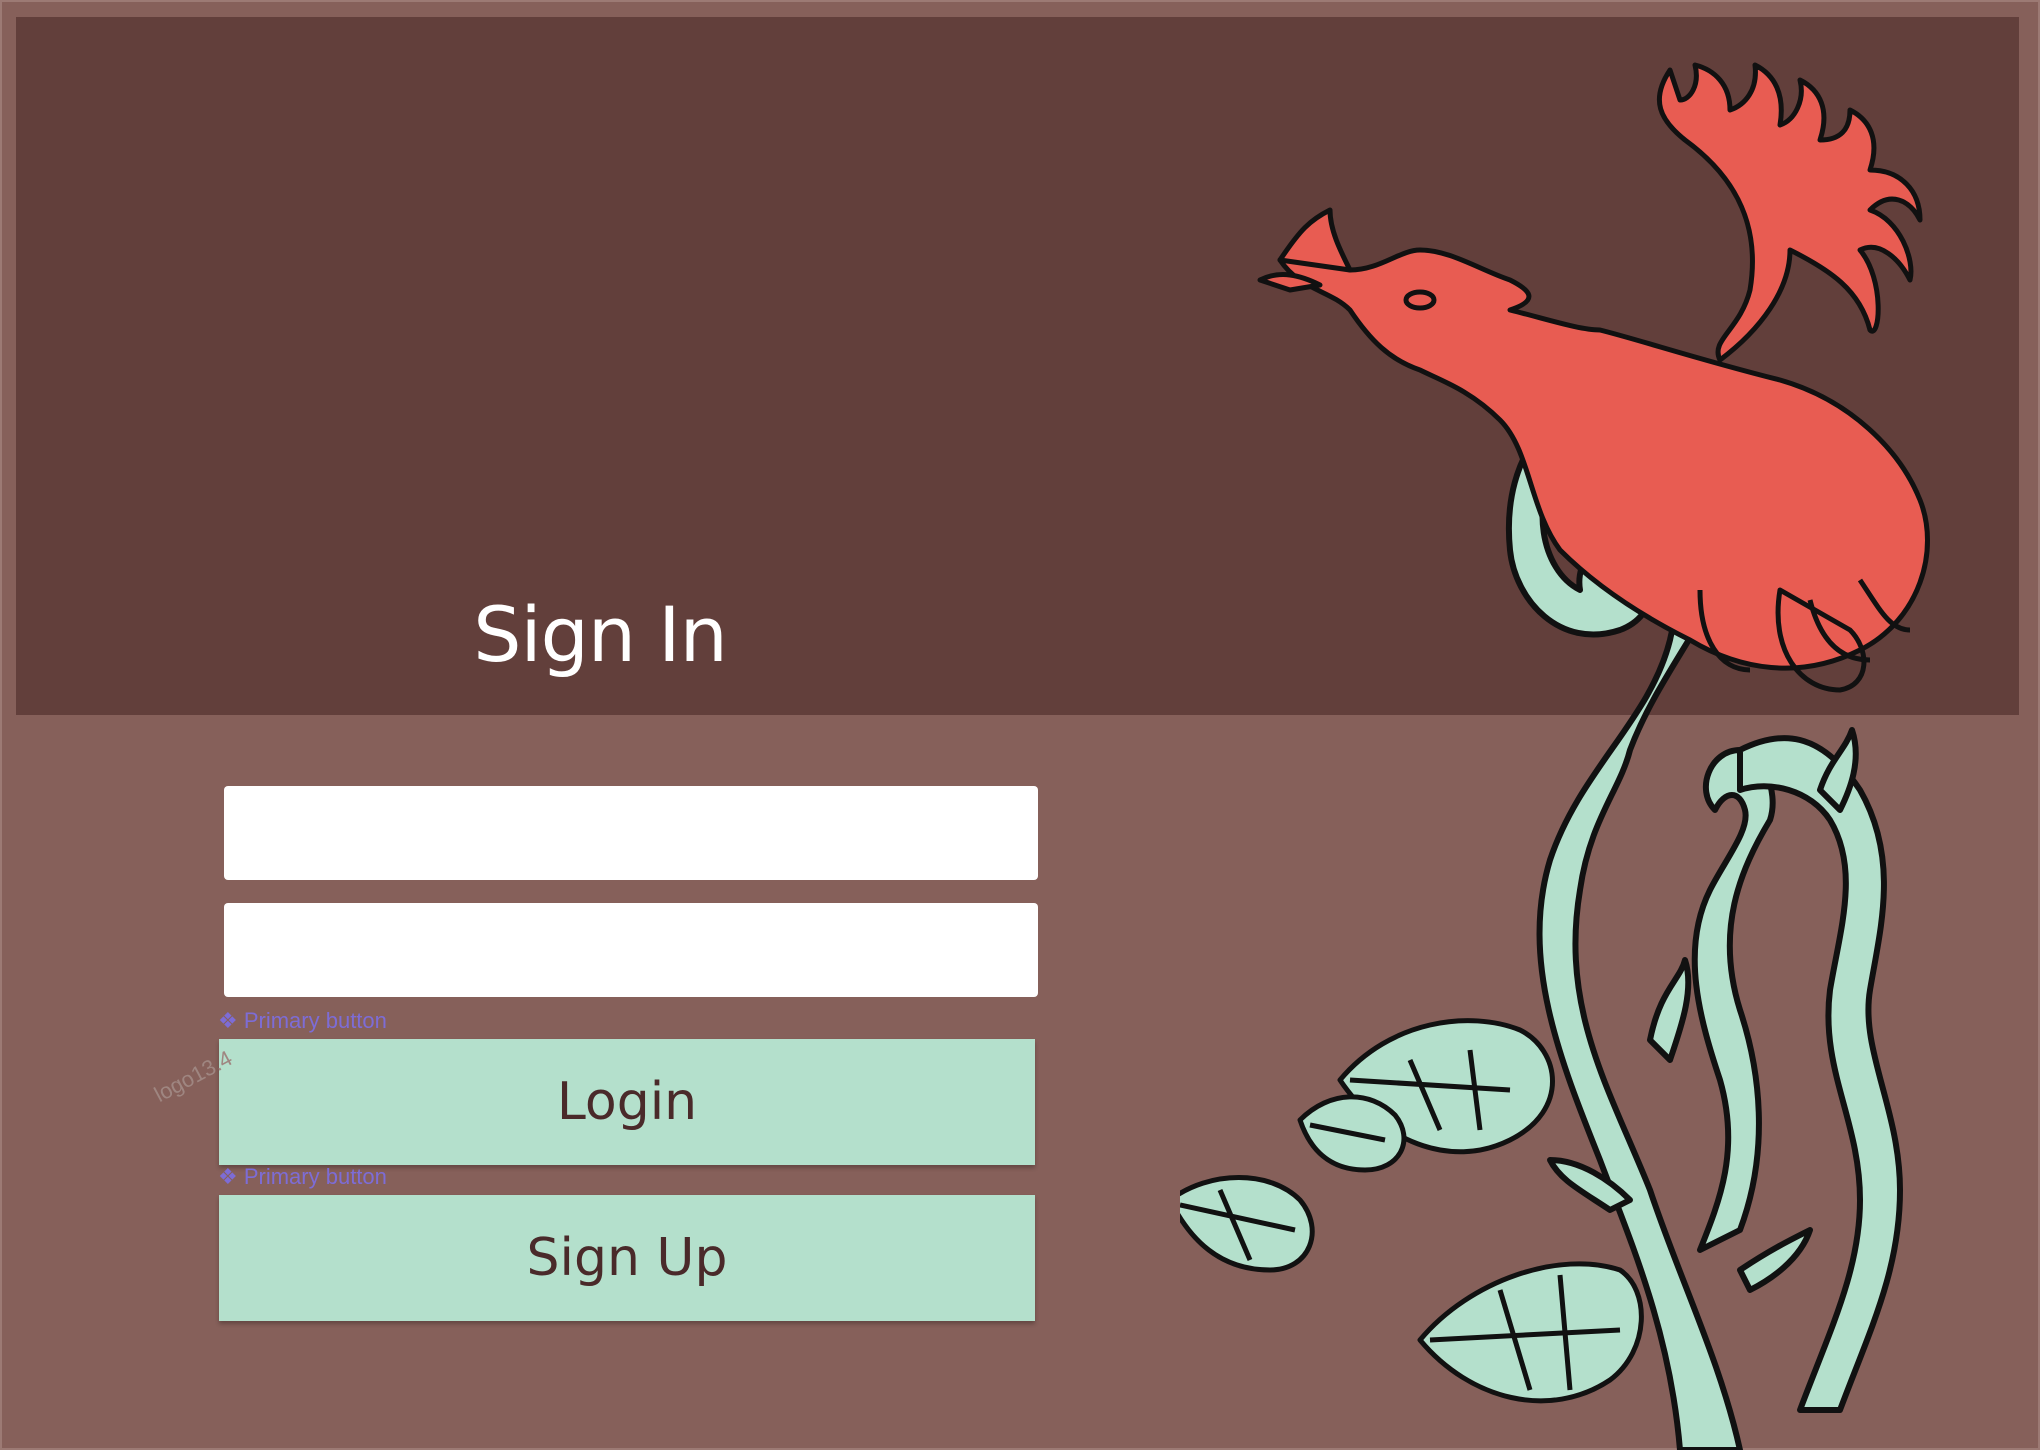 Image resolution: width=2040 pixels, height=1450 pixels. I want to click on page-title: Sign In, so click(600, 634).